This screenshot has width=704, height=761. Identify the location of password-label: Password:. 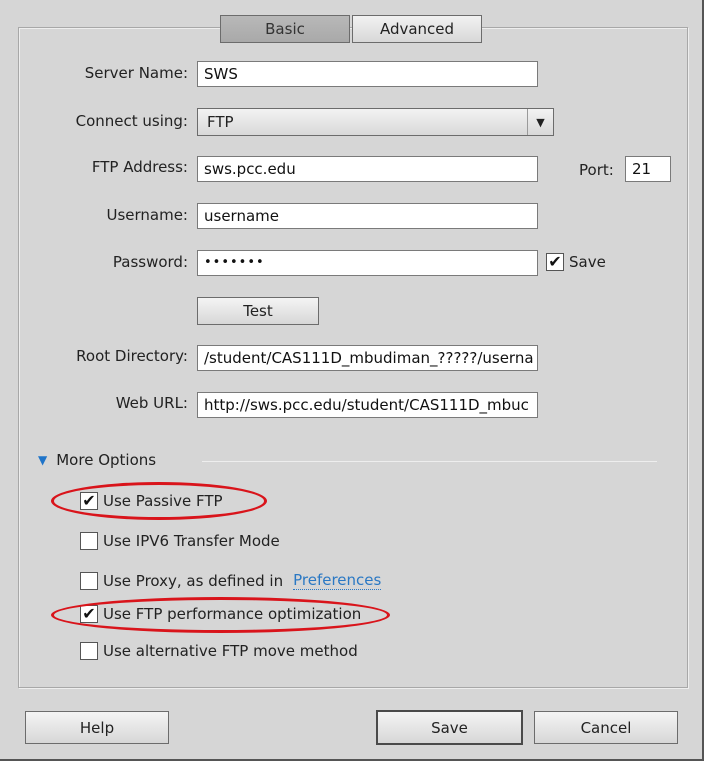
(150, 262).